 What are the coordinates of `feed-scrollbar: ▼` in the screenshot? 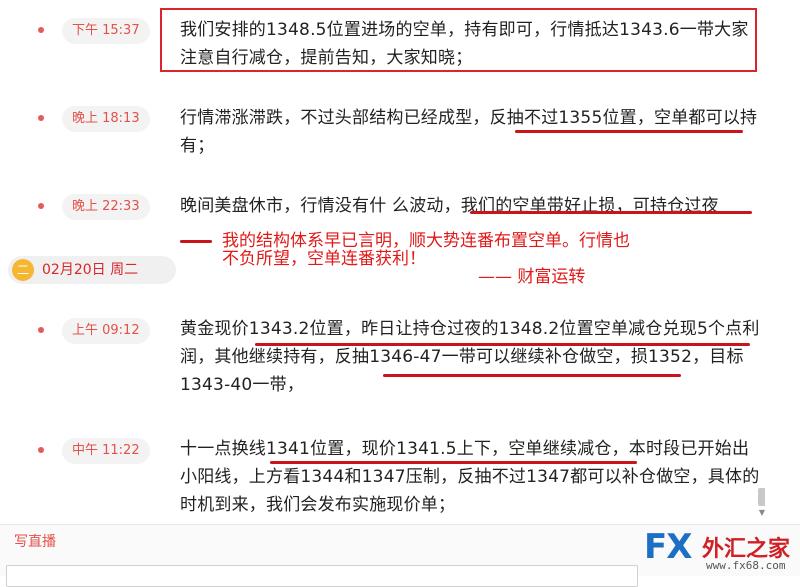 It's located at (761, 260).